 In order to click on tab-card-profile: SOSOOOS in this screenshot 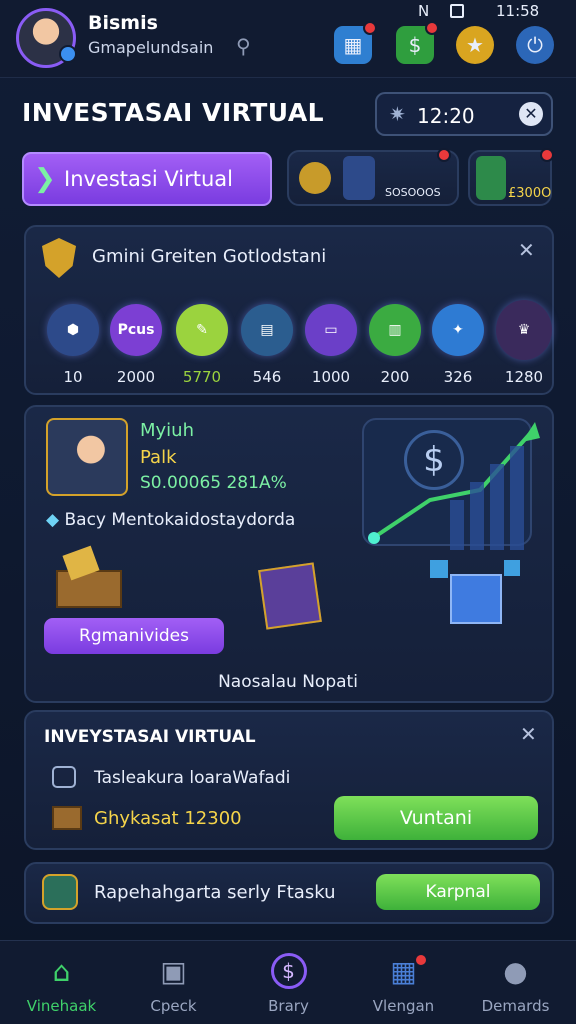, I will do `click(373, 177)`.